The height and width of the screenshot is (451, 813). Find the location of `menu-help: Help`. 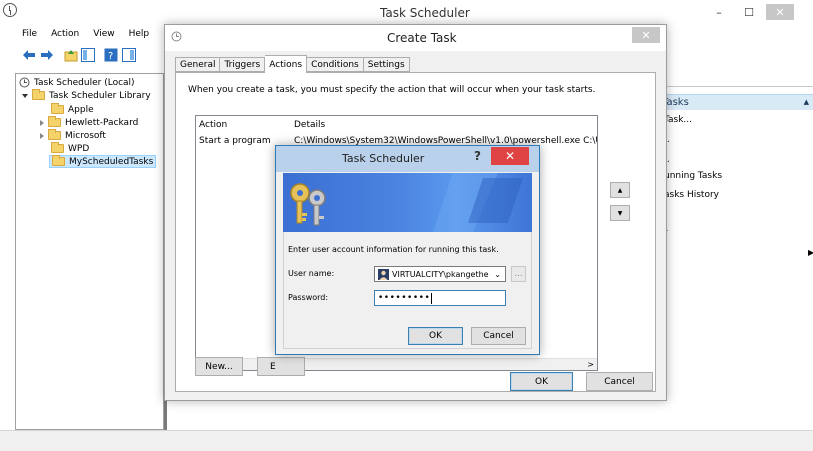

menu-help: Help is located at coordinates (139, 34).